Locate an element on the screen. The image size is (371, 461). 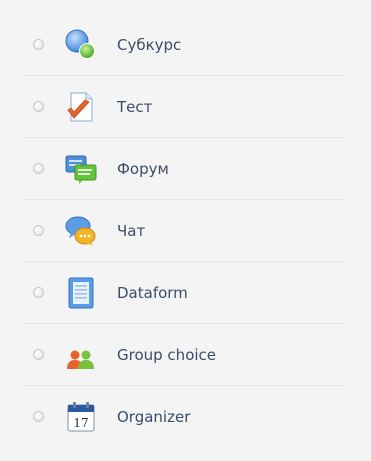
activity-label: Форум is located at coordinates (143, 169).